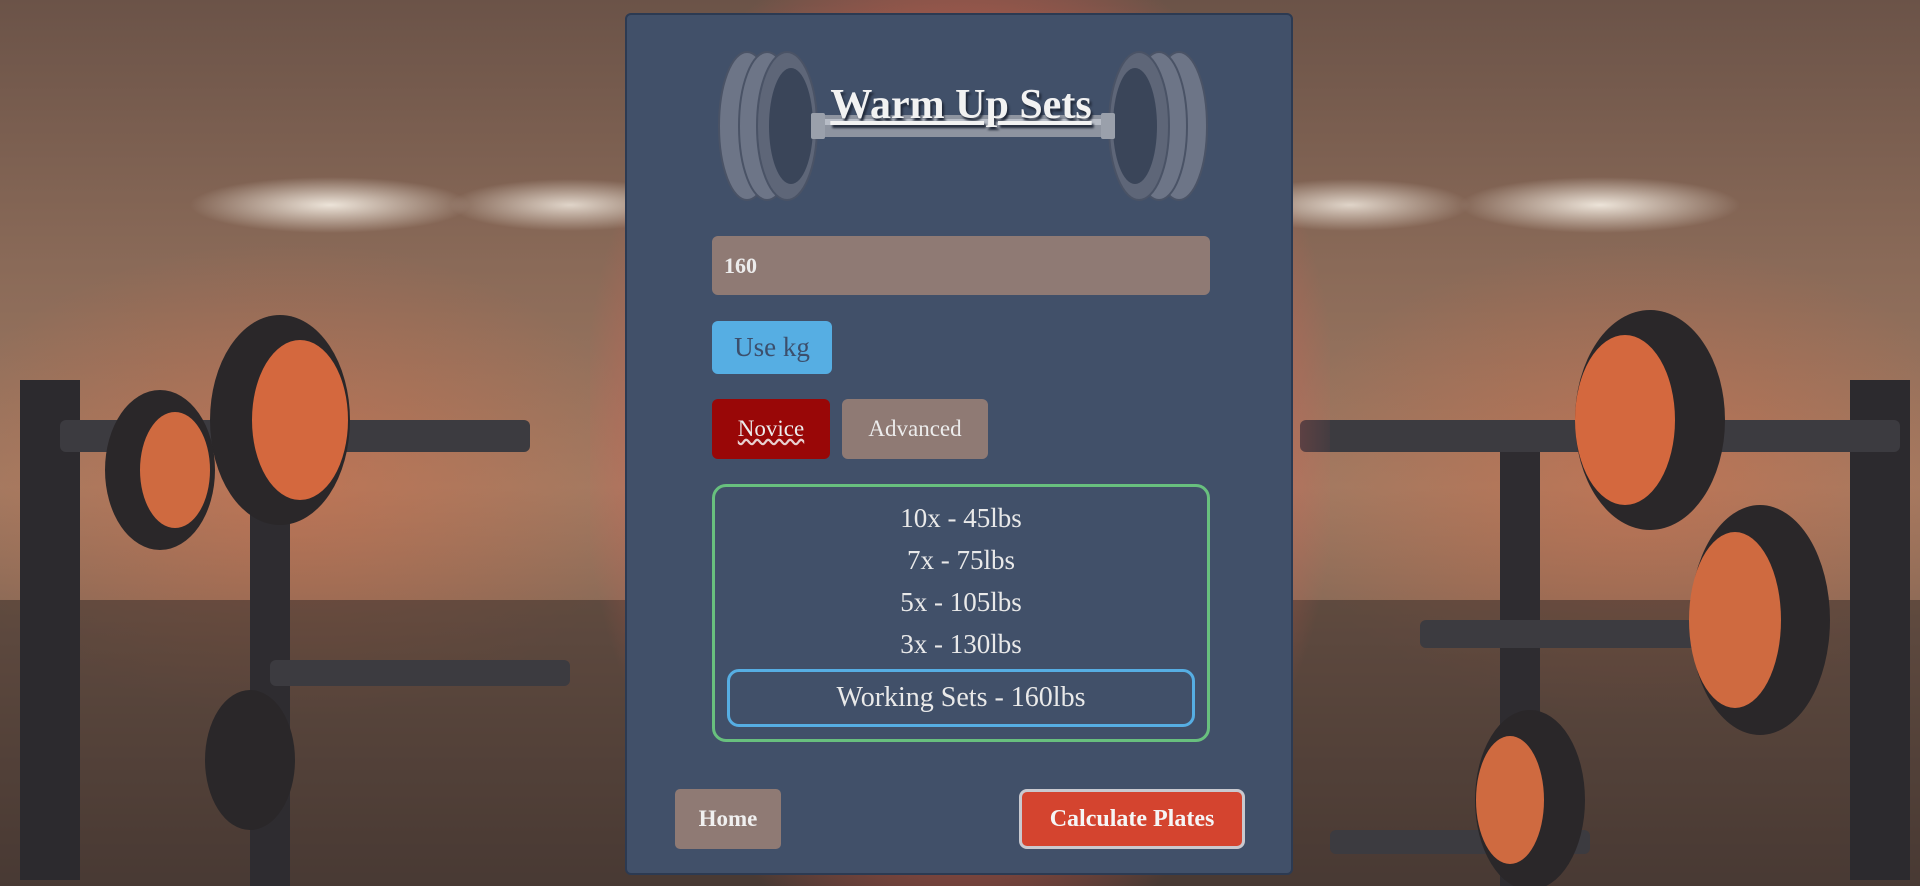 The height and width of the screenshot is (886, 1920). What do you see at coordinates (961, 560) in the screenshot?
I see `set-row: 7x - 75lbs` at bounding box center [961, 560].